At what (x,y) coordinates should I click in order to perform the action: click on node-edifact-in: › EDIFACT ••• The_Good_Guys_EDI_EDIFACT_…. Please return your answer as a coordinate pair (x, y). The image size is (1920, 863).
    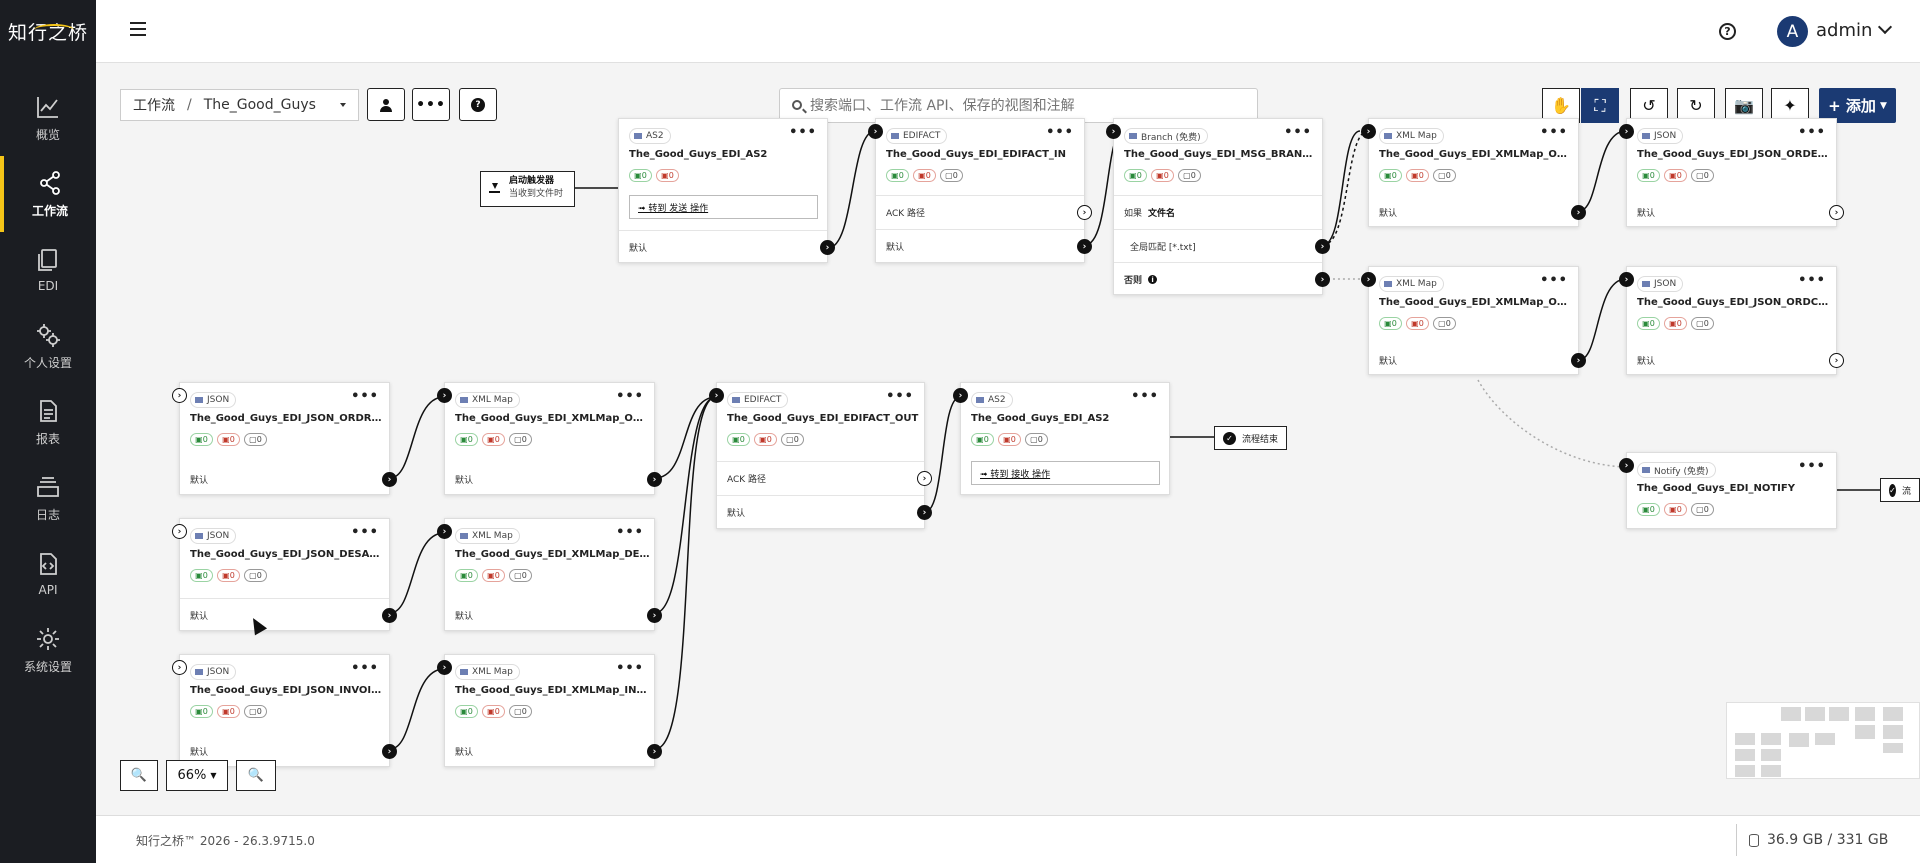
    Looking at the image, I should click on (980, 190).